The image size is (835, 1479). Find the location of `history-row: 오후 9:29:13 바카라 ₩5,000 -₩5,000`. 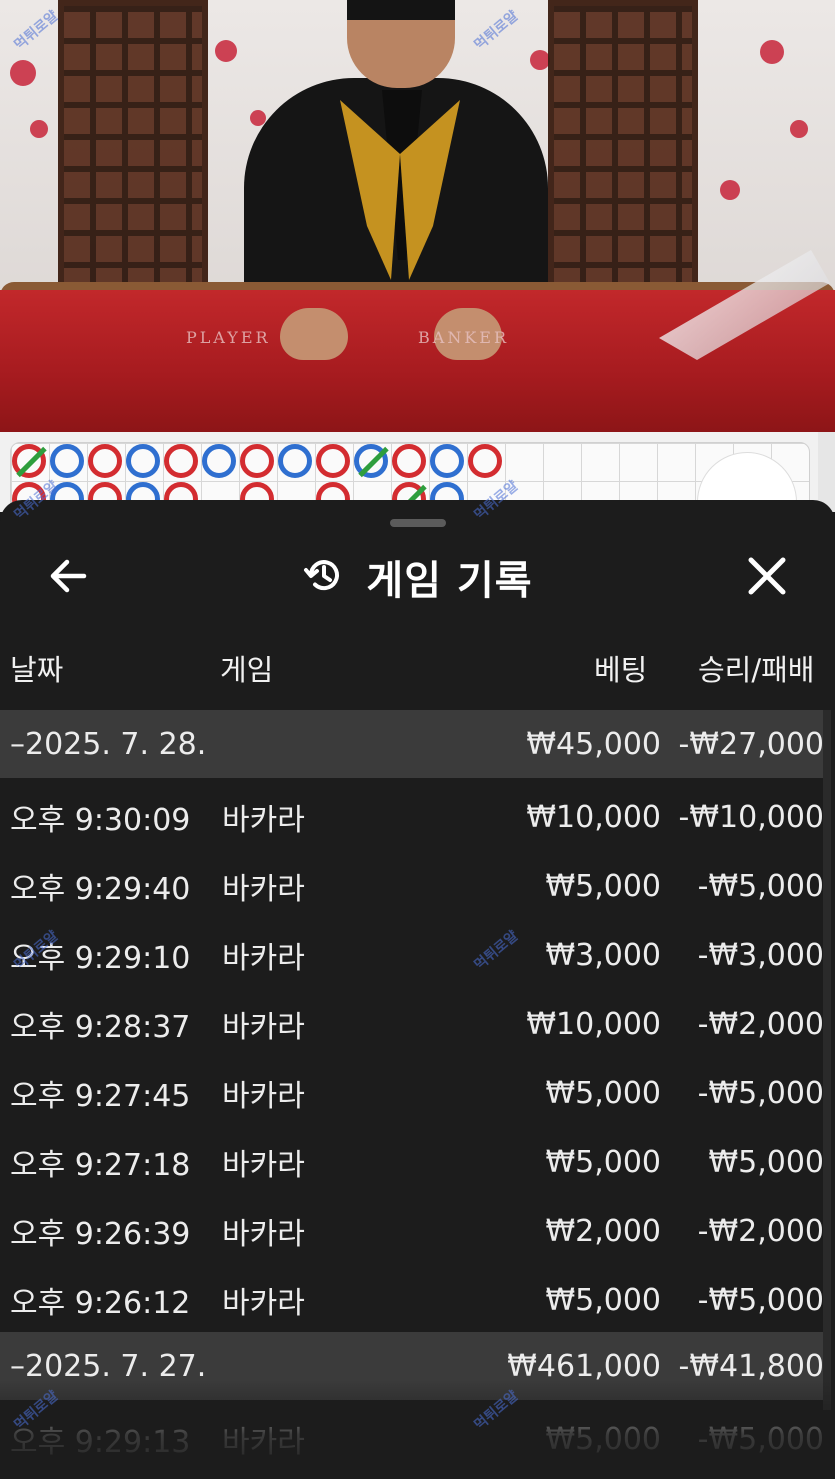

history-row: 오후 9:29:13 바카라 ₩5,000 -₩5,000 is located at coordinates (412, 1439).